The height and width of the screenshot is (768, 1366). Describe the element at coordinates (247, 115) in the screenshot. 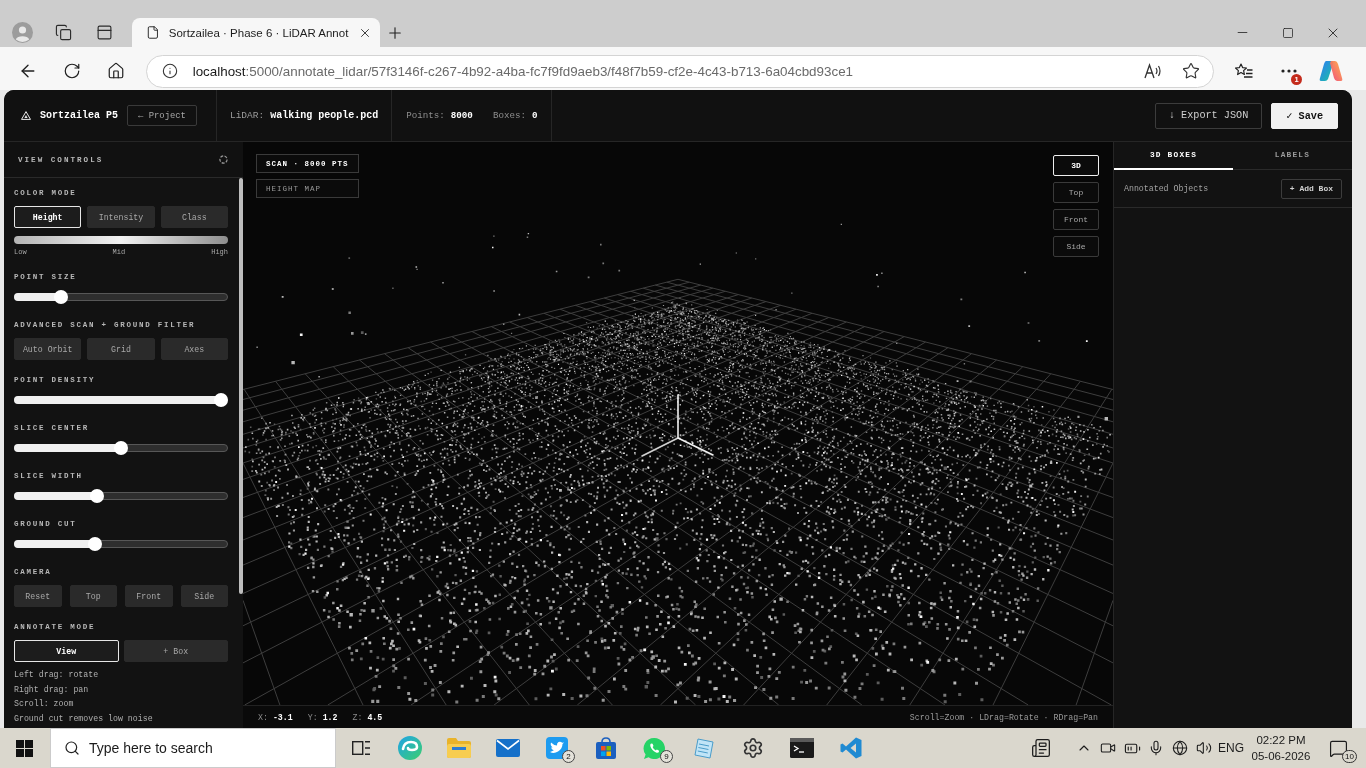

I see `file-label: LiDAR:` at that location.